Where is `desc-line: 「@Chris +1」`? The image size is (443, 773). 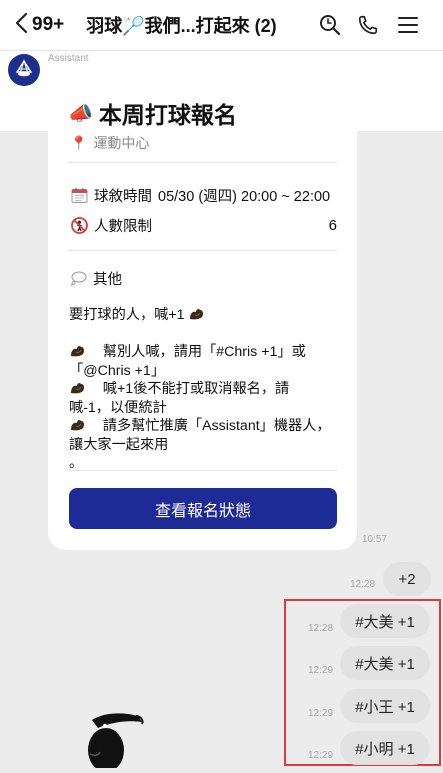 desc-line: 「@Chris +1」 is located at coordinates (117, 370).